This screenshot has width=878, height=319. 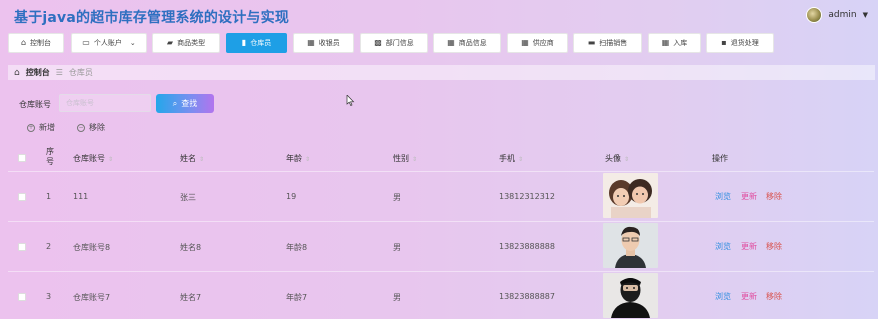 I want to click on header-age-label: 年龄, so click(x=294, y=158).